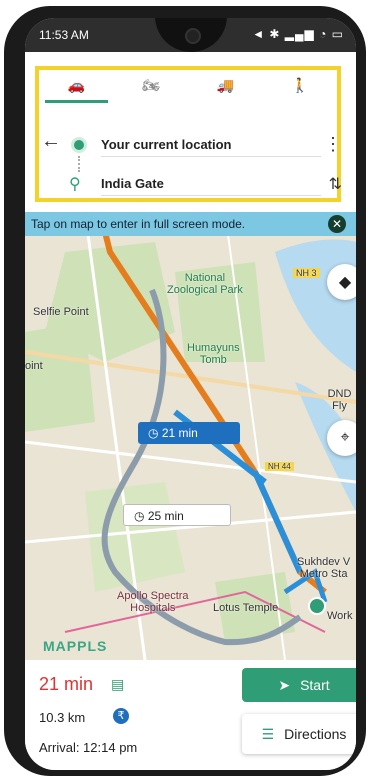 The height and width of the screenshot is (782, 371). Describe the element at coordinates (335, 184) in the screenshot. I see `swap-icon: ⇅` at that location.